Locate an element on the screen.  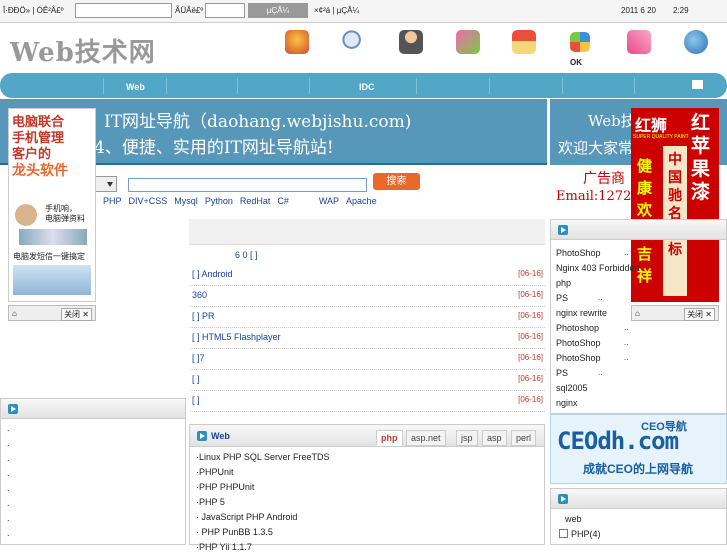
login-button: µÇÂ¼ is located at coordinates (278, 10).